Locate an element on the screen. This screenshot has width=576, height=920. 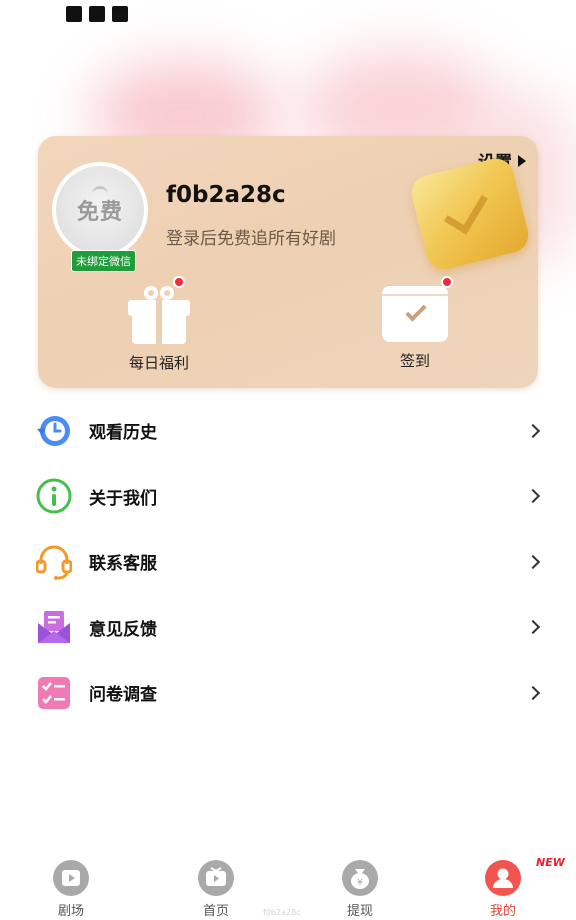
user-icon is located at coordinates (503, 878).